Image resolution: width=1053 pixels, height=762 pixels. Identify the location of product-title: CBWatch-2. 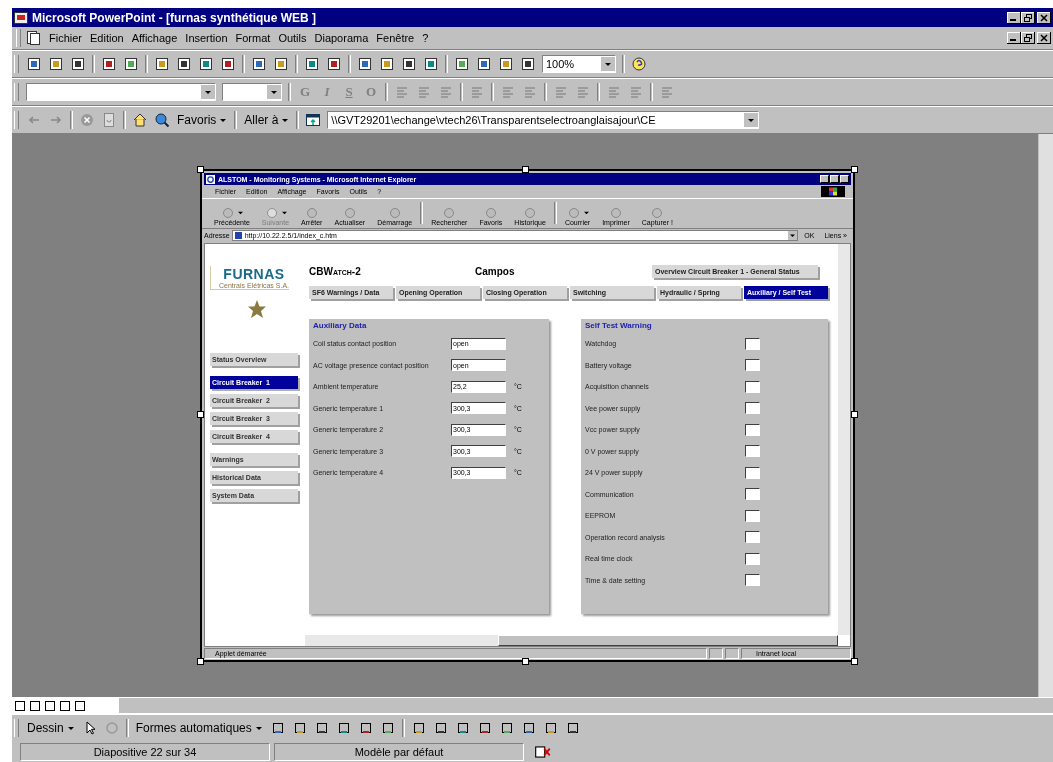
(335, 271).